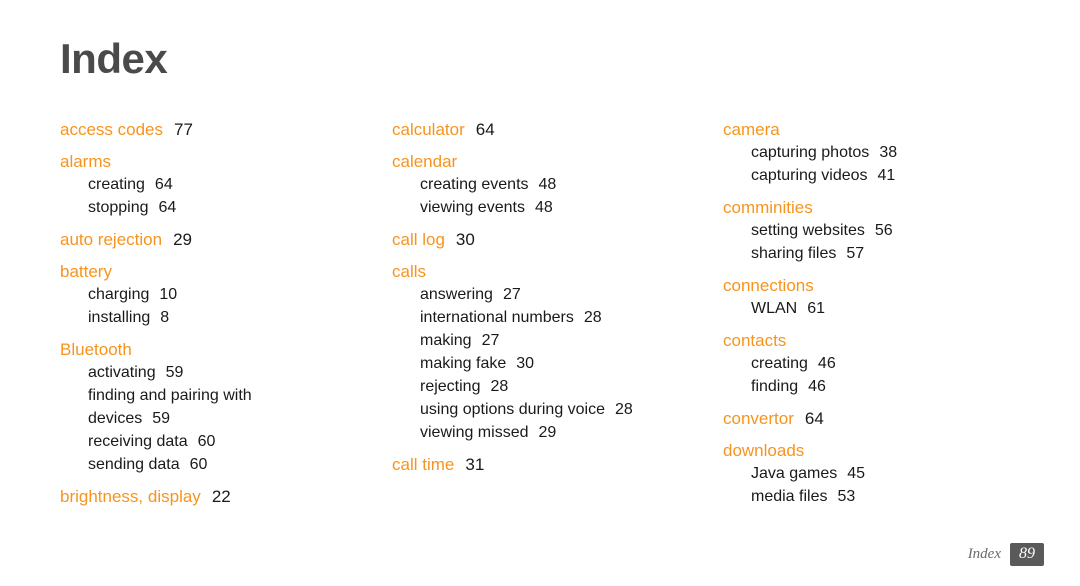 The height and width of the screenshot is (586, 1080). What do you see at coordinates (215, 207) in the screenshot?
I see `index-subentry: stopping 64` at bounding box center [215, 207].